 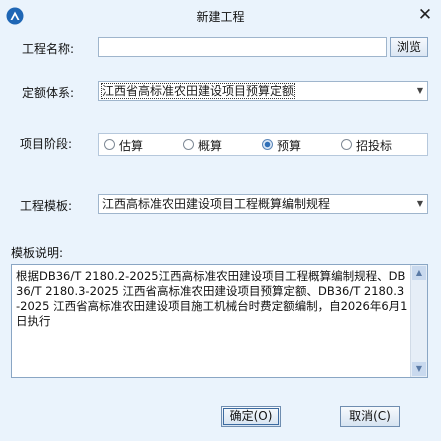 I want to click on description-label: 模板说明:, so click(x=37, y=253).